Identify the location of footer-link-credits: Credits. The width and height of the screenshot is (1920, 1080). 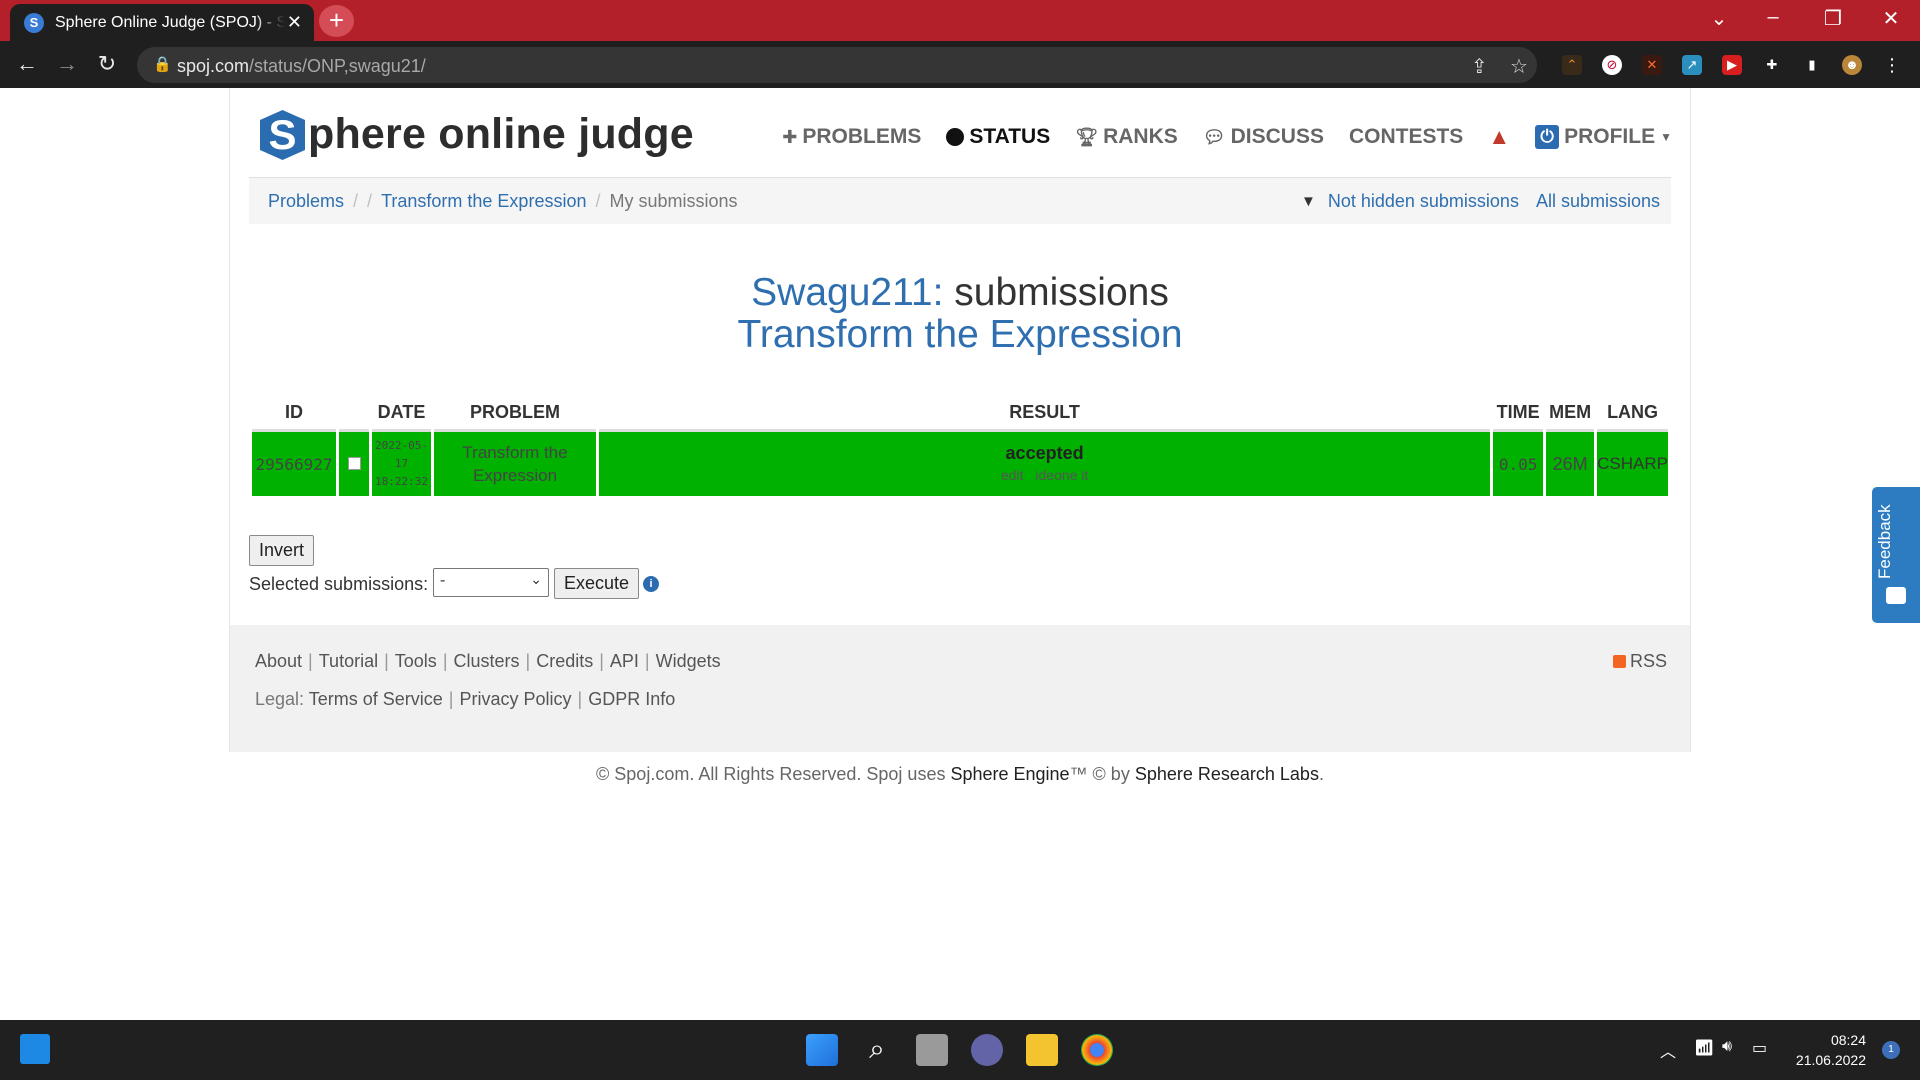
(564, 661).